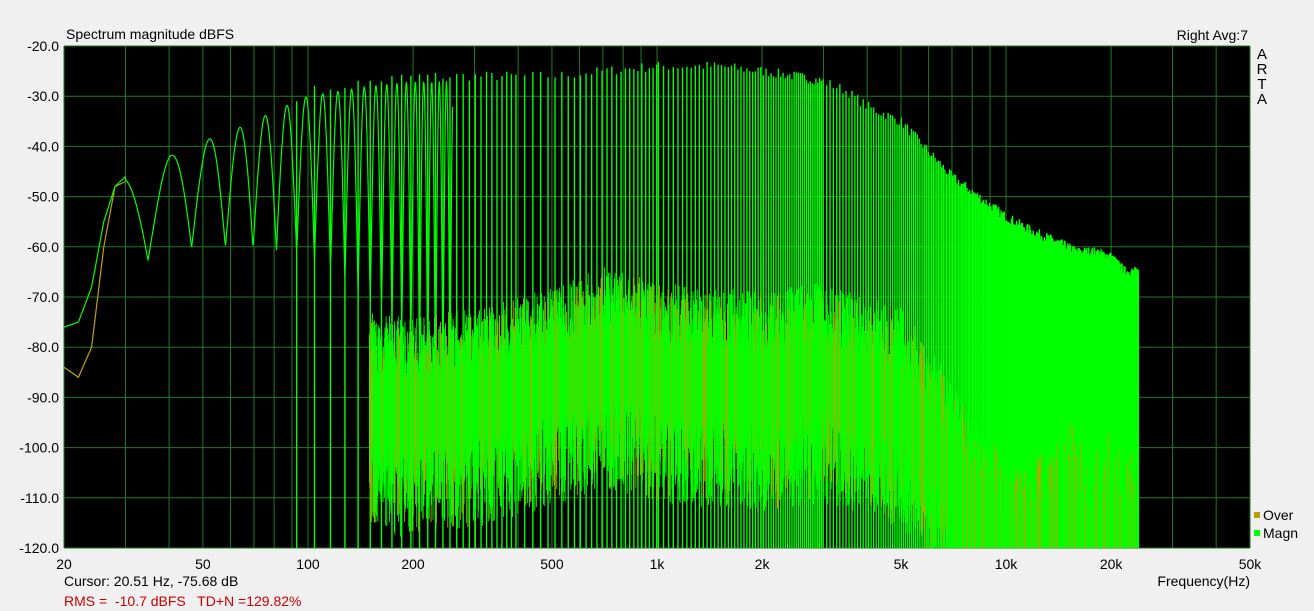 The height and width of the screenshot is (611, 1314). Describe the element at coordinates (43, 46) in the screenshot. I see `y-tick-label: -20.0` at that location.